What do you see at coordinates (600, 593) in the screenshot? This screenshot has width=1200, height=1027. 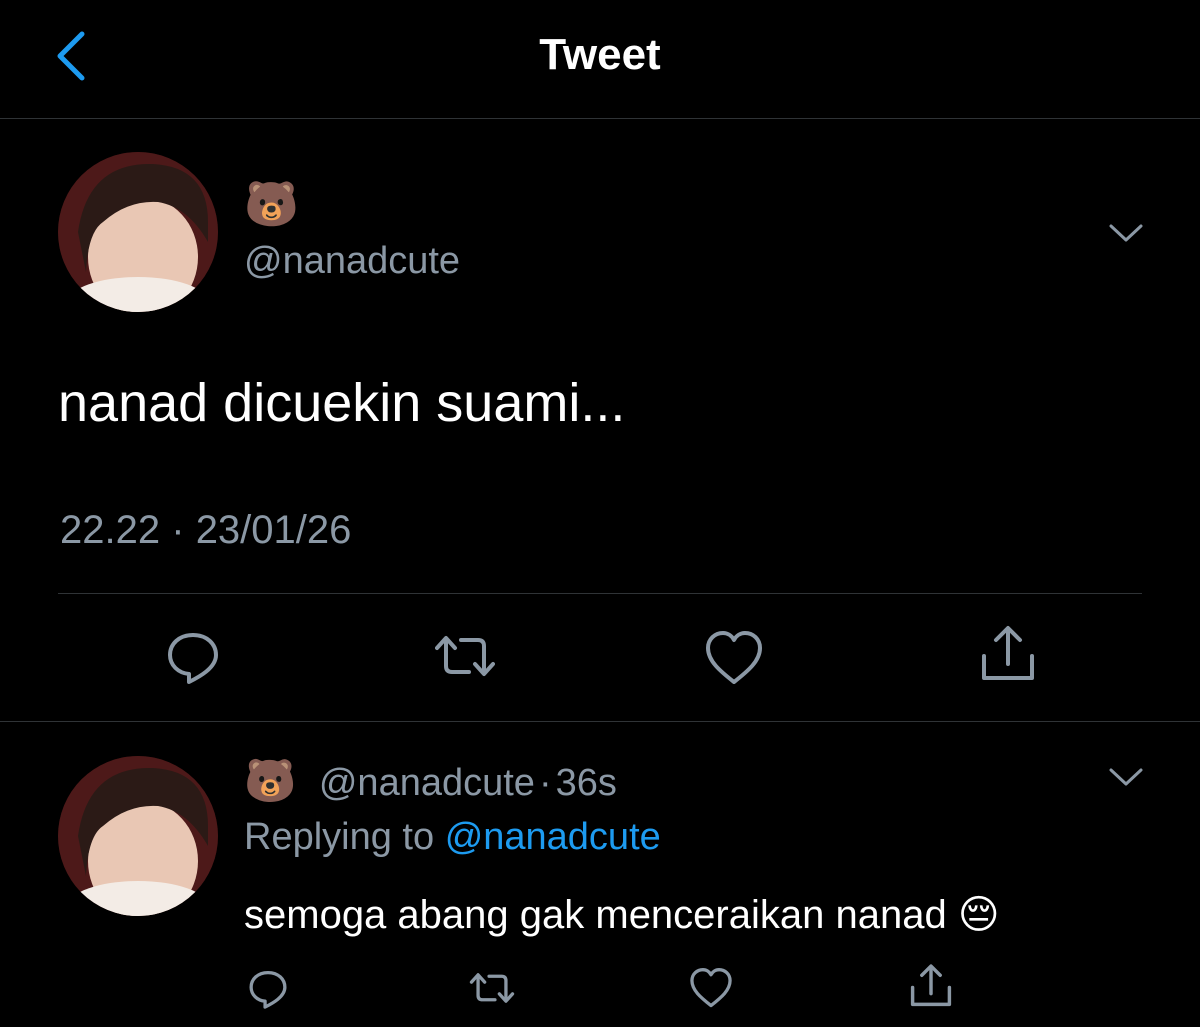 I see `meta-divider` at bounding box center [600, 593].